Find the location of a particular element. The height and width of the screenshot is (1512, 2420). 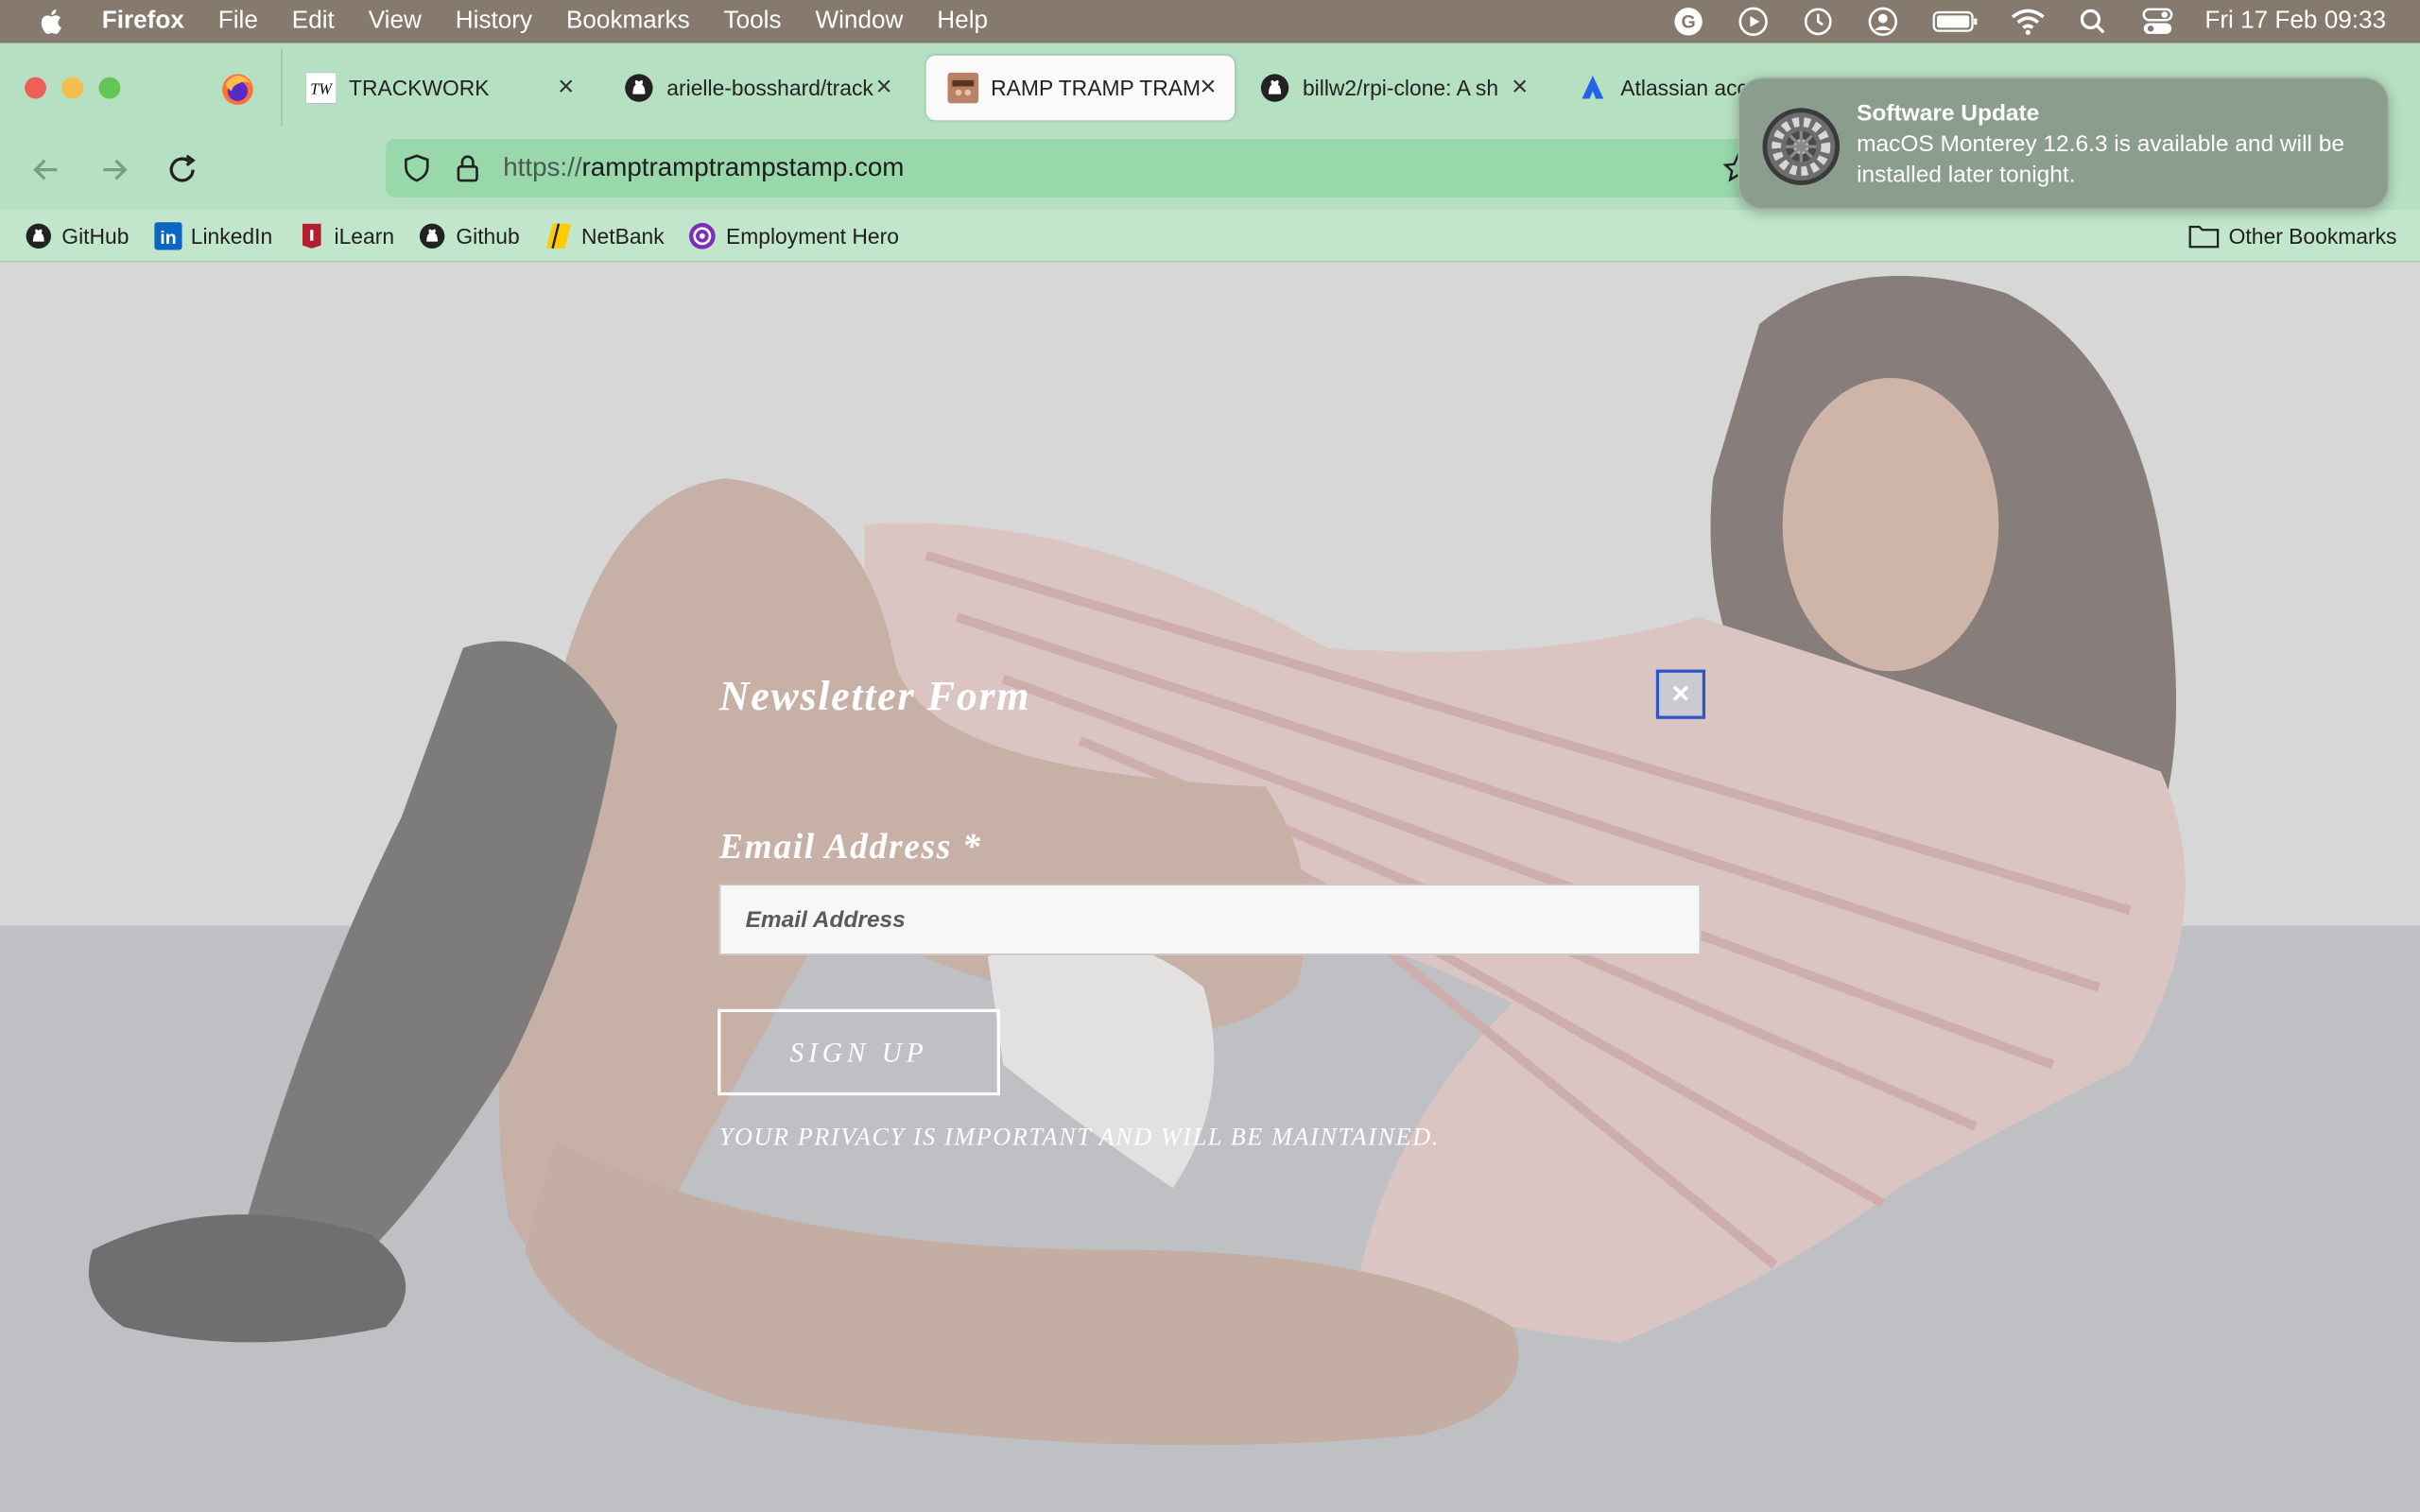

bookmark-linkedin: in LinkedIn is located at coordinates (213, 235).